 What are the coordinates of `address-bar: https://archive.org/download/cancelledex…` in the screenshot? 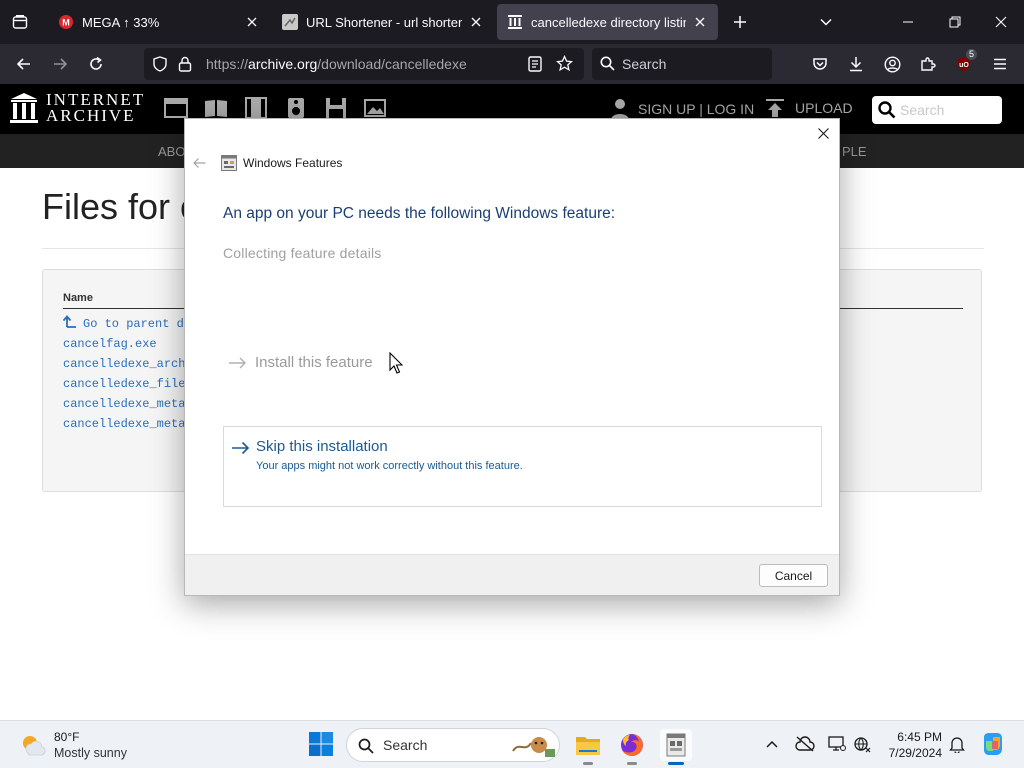 It's located at (364, 64).